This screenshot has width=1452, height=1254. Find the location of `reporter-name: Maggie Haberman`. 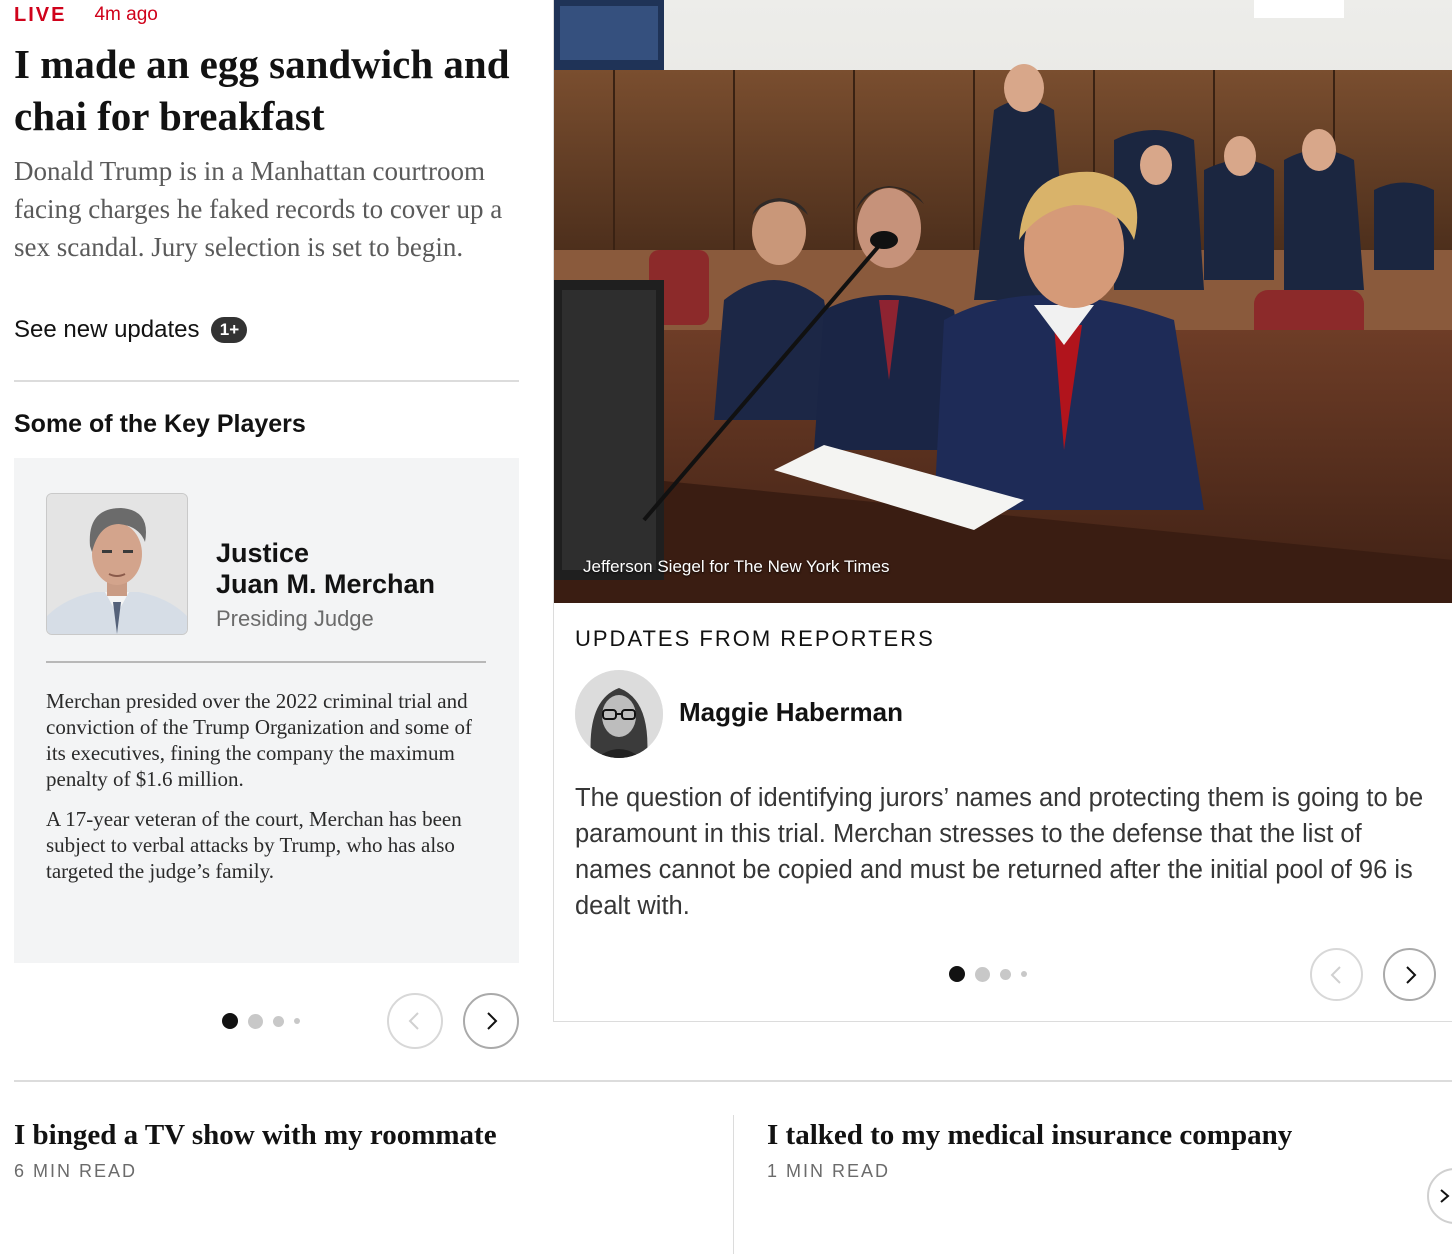

reporter-name: Maggie Haberman is located at coordinates (791, 712).